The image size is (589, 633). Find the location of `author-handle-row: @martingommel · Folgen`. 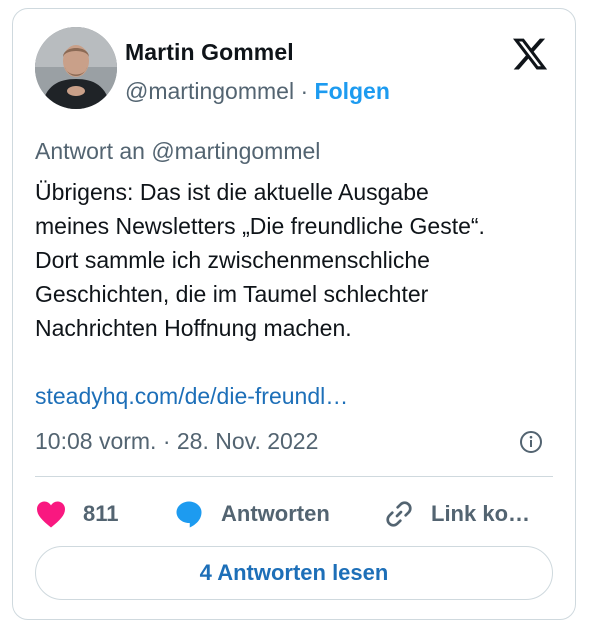

author-handle-row: @martingommel · Folgen is located at coordinates (257, 91).